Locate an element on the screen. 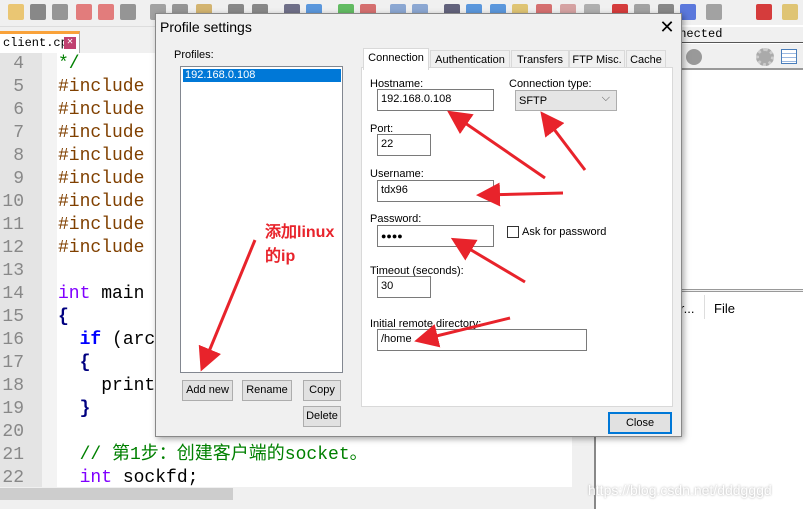 The height and width of the screenshot is (509, 803). ask-password-label: Ask for password is located at coordinates (564, 232).